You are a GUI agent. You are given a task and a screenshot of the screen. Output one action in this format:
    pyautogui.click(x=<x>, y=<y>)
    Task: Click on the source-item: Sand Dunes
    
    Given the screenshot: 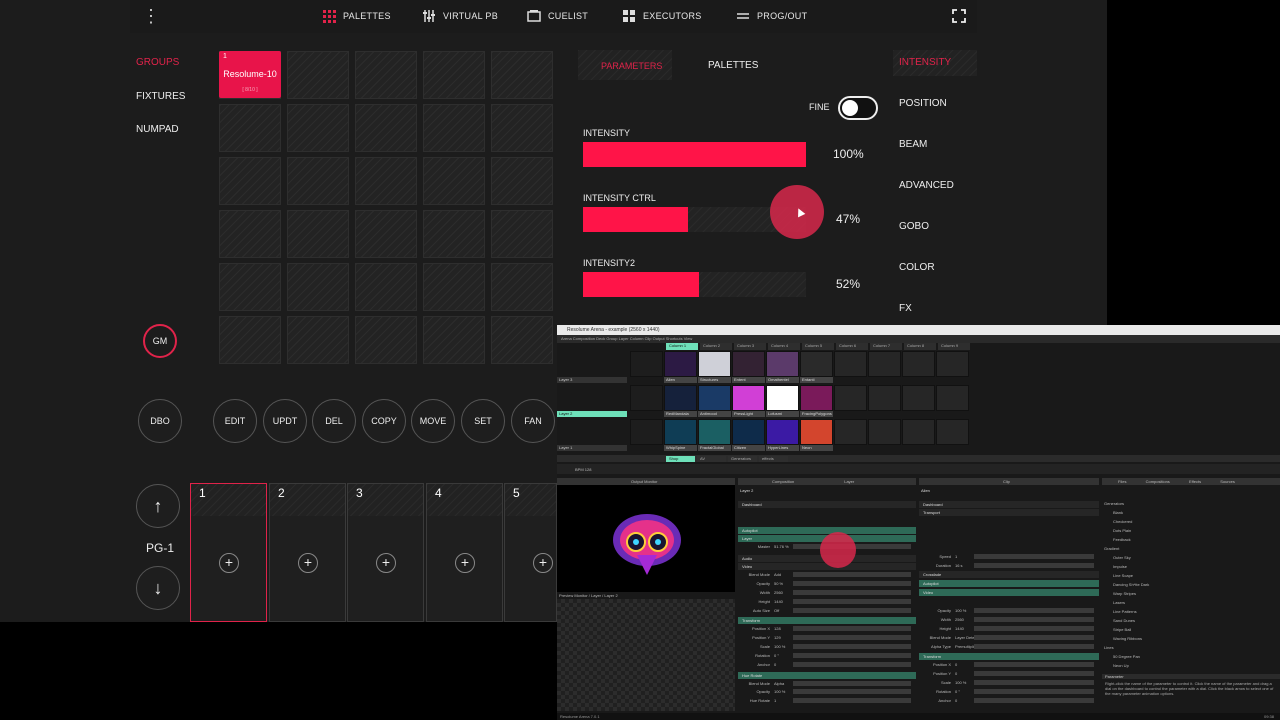 What is the action you would take?
    pyautogui.click(x=1124, y=620)
    